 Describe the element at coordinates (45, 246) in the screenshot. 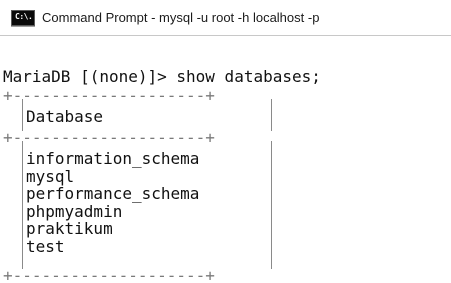

I see `table-row: test` at that location.